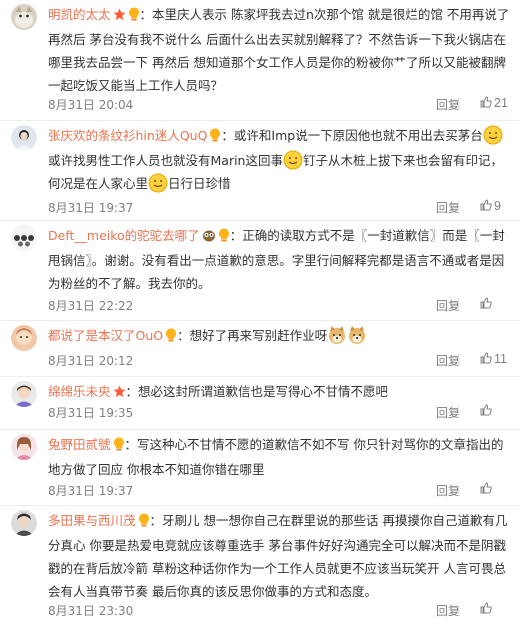  I want to click on like-button: 21, so click(494, 103).